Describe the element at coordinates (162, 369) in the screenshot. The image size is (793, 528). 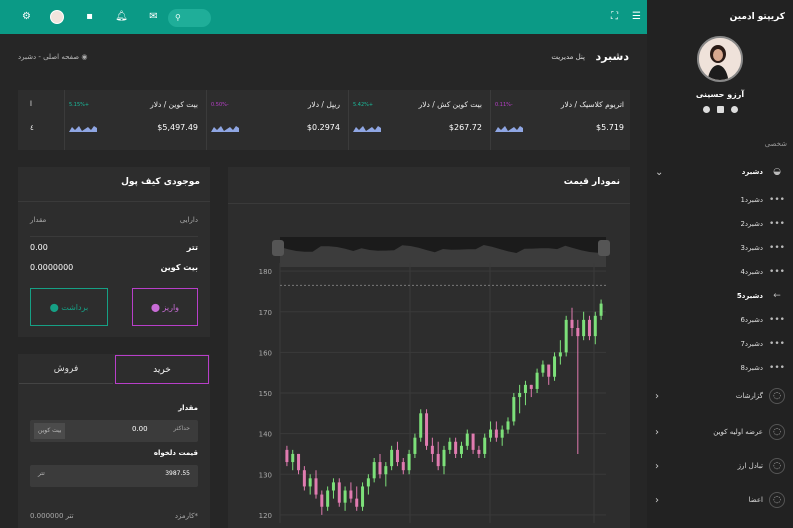
I see `tab-buy: خرید` at that location.